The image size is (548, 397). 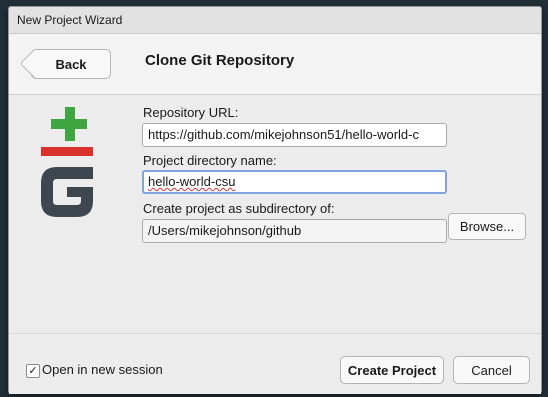 I want to click on project-directory-name-value: hello-world-csu, so click(x=192, y=181).